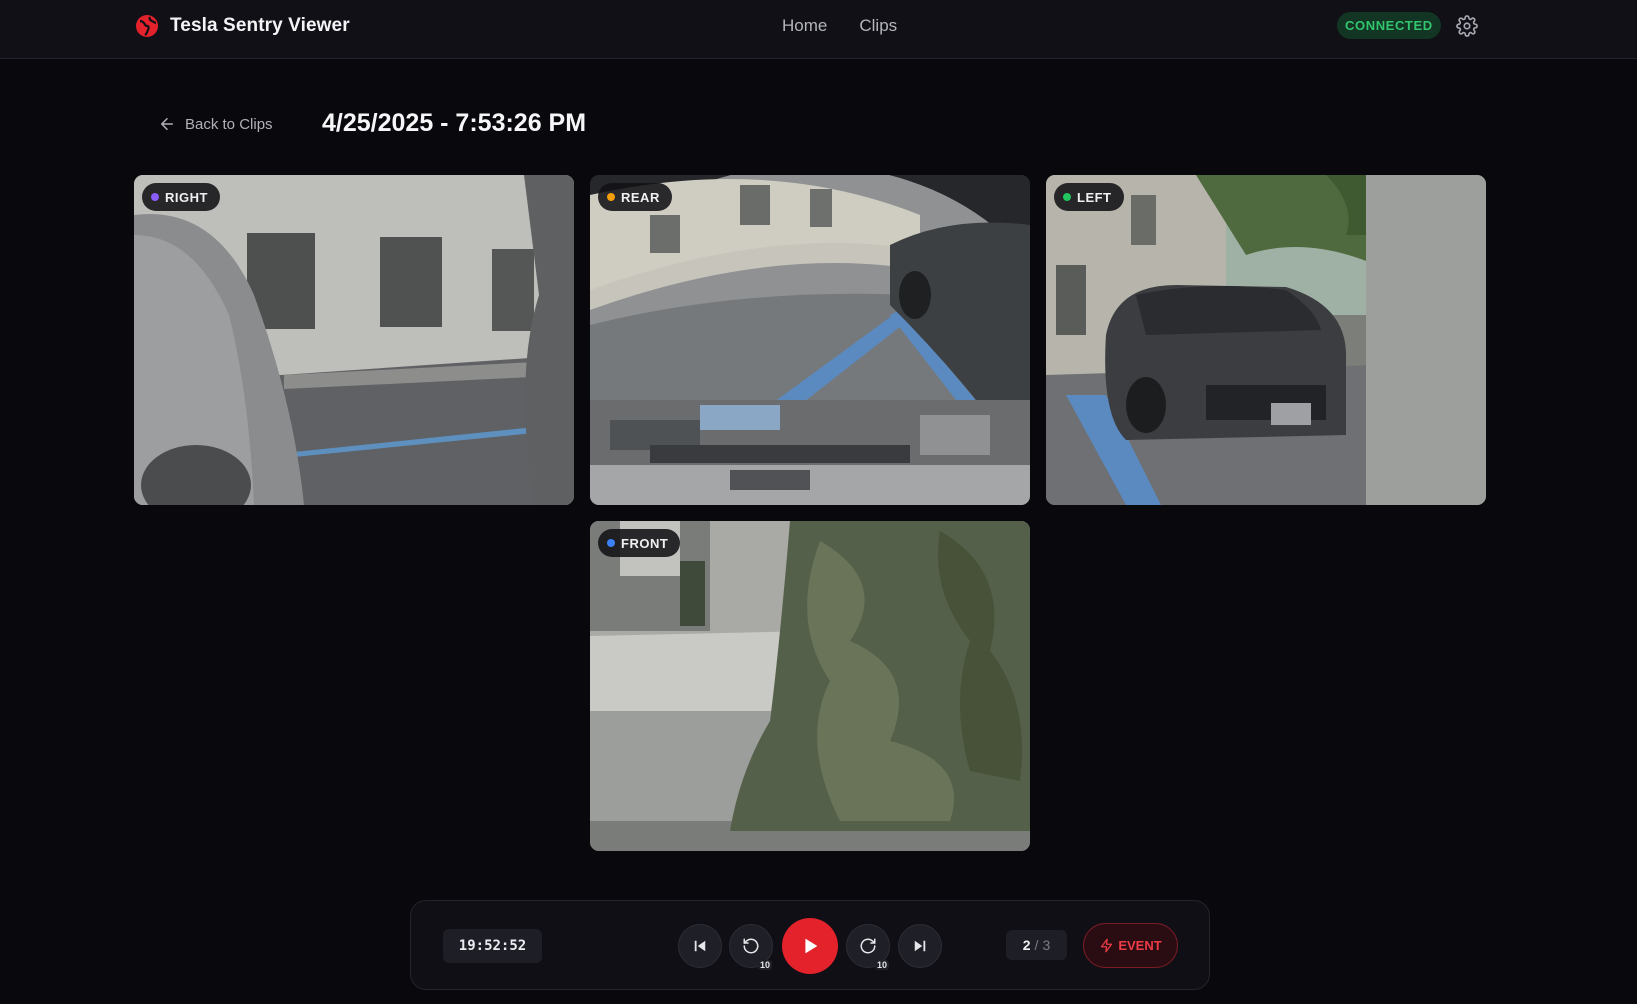 This screenshot has height=1004, width=1637. Describe the element at coordinates (492, 946) in the screenshot. I see `playback-time: 19:52:52` at that location.